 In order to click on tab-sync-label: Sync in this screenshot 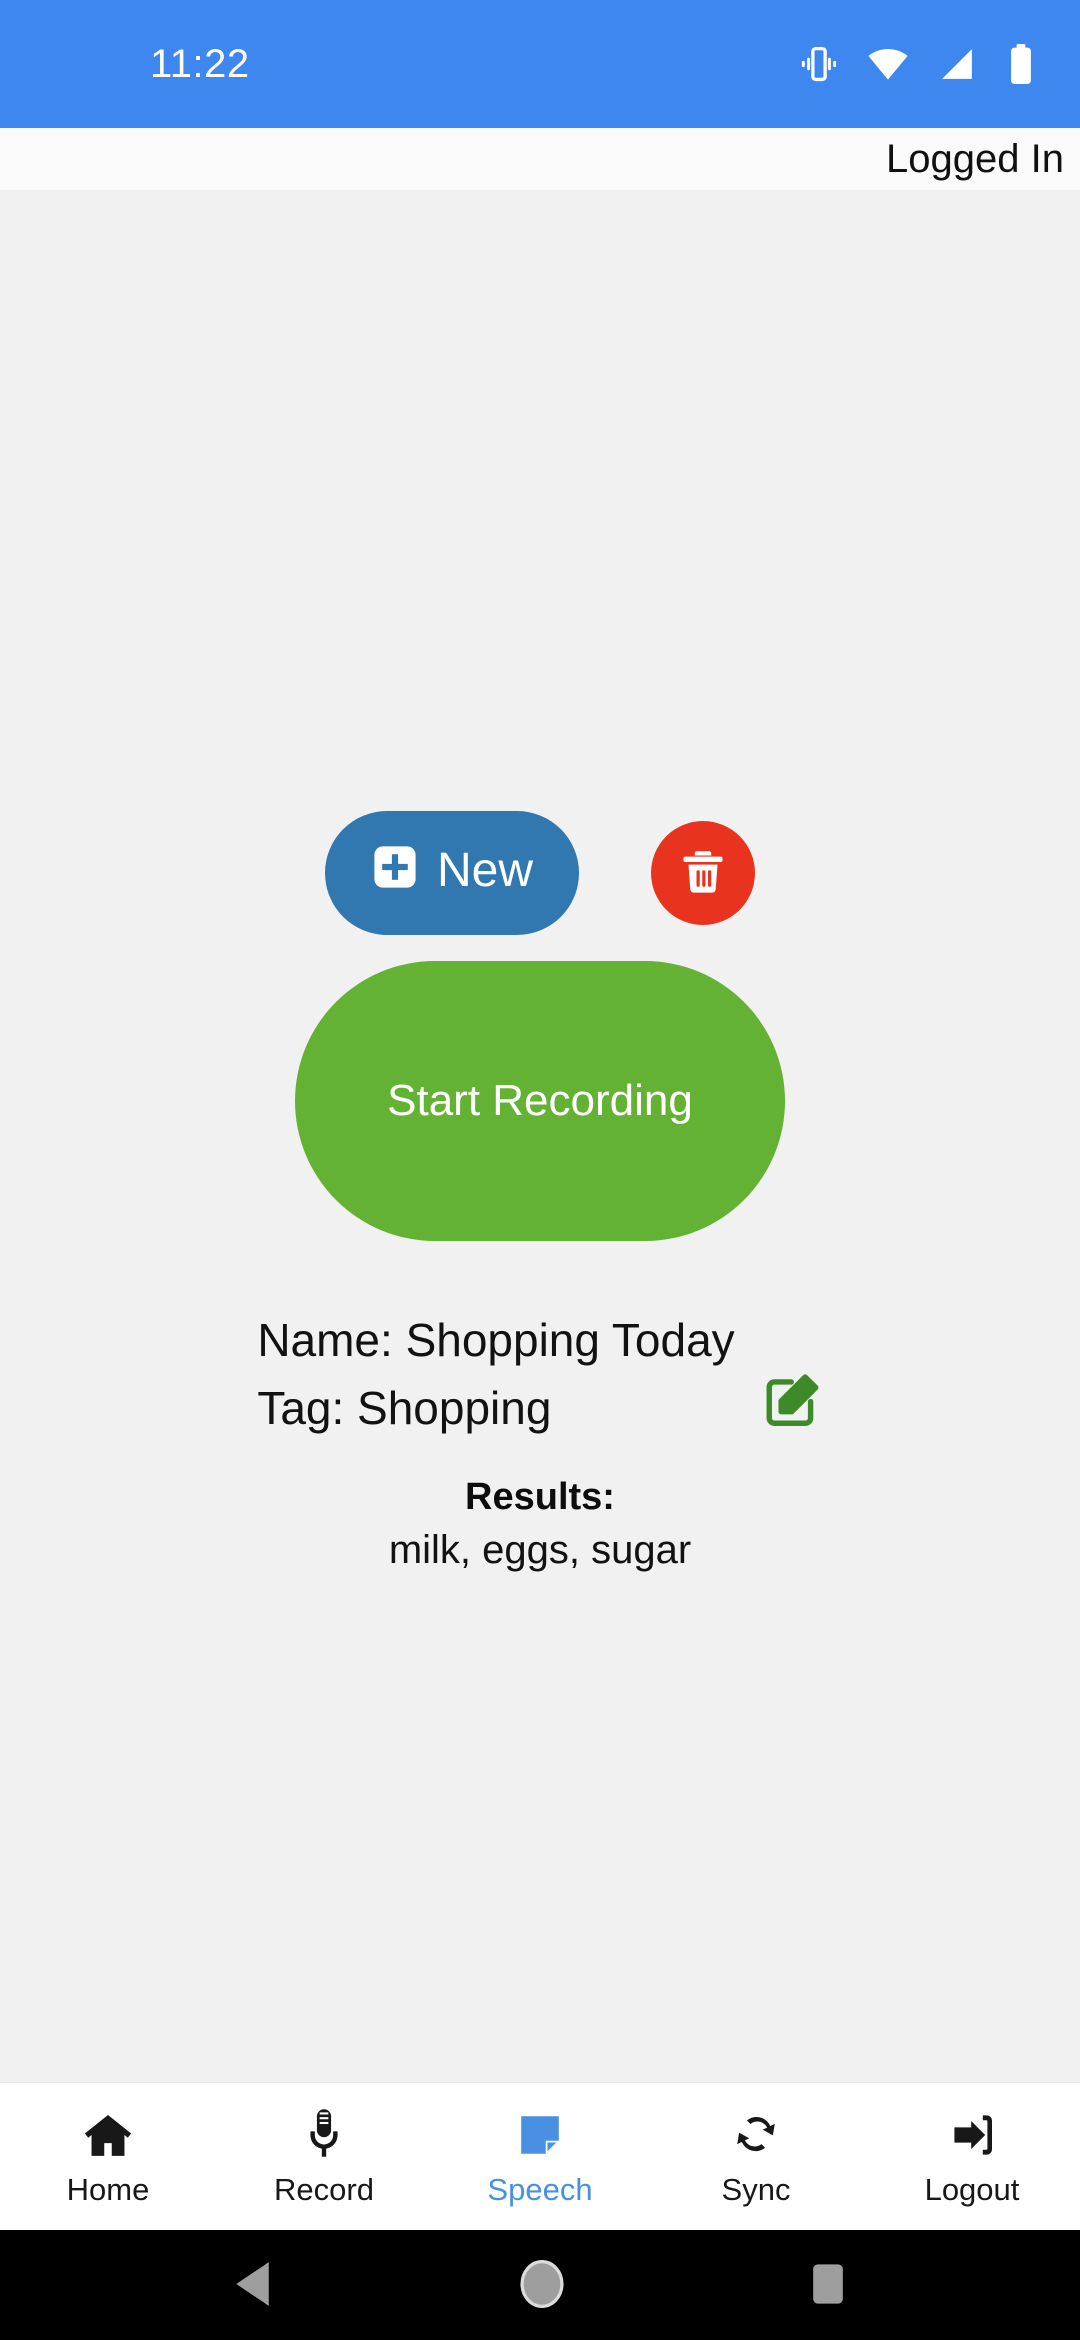, I will do `click(756, 2189)`.